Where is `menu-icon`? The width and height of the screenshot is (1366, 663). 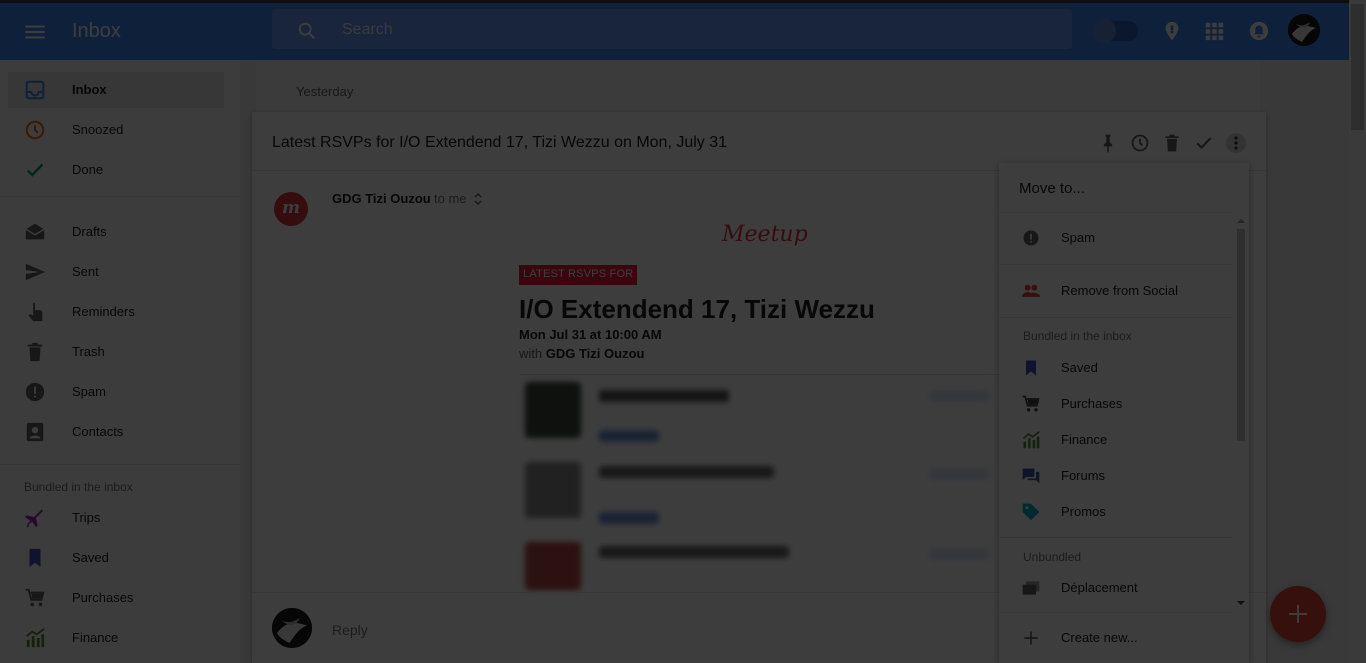
menu-icon is located at coordinates (35, 32).